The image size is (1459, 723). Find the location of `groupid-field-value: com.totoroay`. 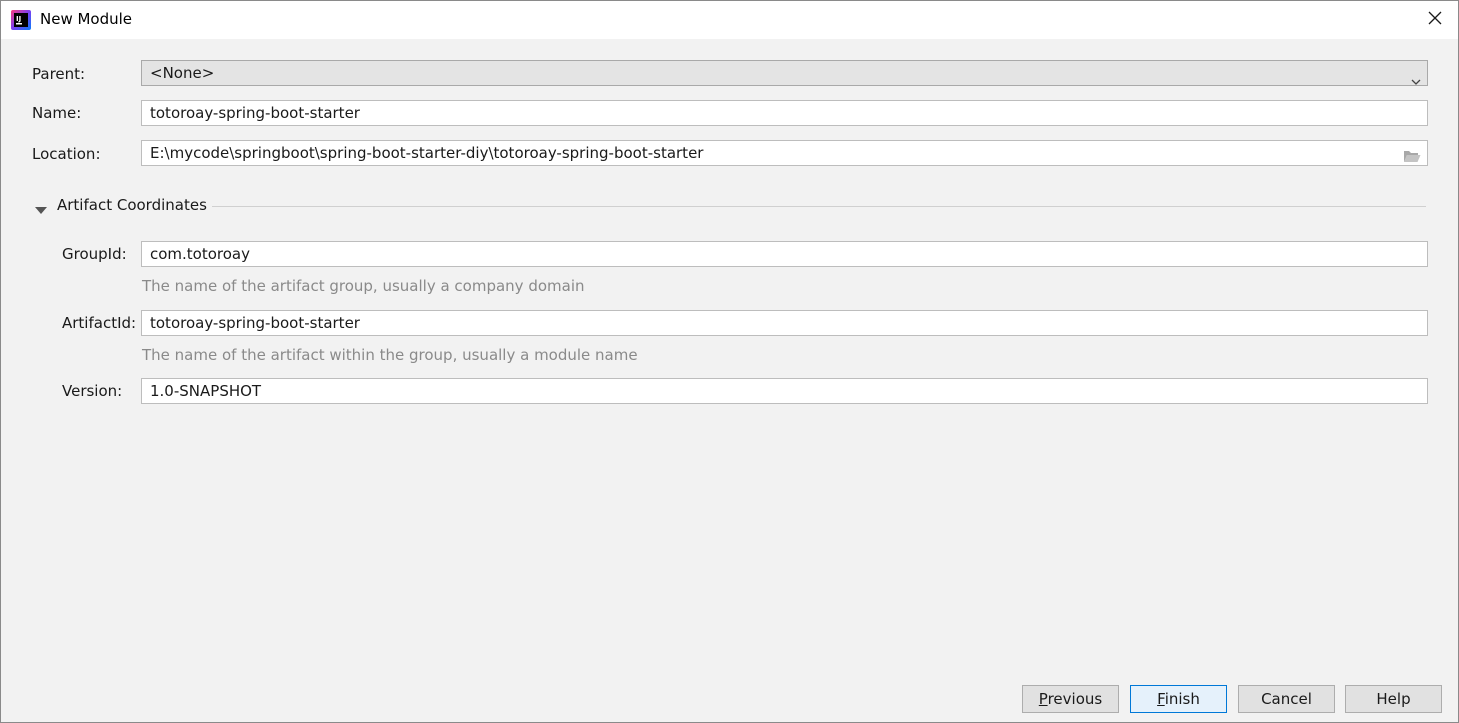

groupid-field-value: com.totoroay is located at coordinates (200, 254).